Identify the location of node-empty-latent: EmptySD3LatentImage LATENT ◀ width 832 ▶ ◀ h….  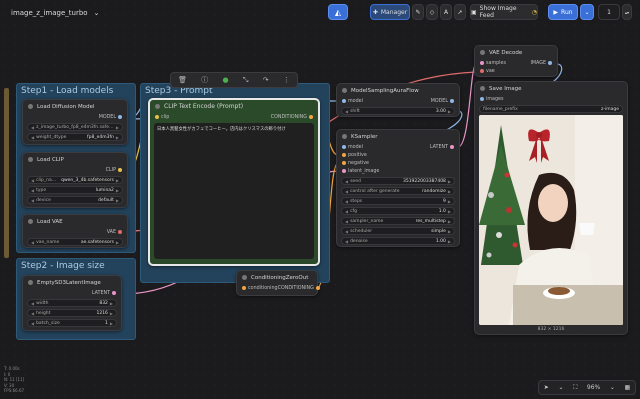
(72, 303).